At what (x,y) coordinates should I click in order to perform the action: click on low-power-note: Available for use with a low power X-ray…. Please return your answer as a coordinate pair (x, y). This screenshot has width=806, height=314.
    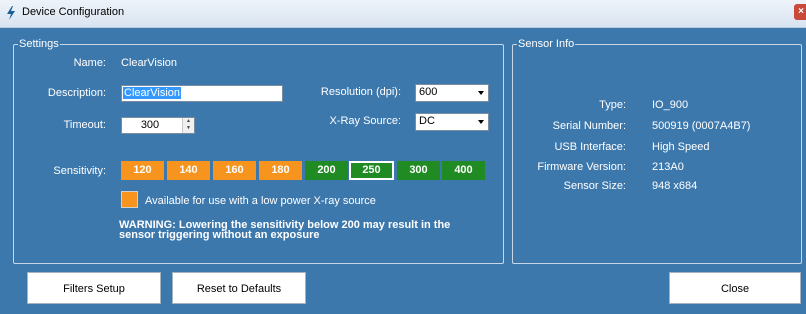
    Looking at the image, I should click on (260, 201).